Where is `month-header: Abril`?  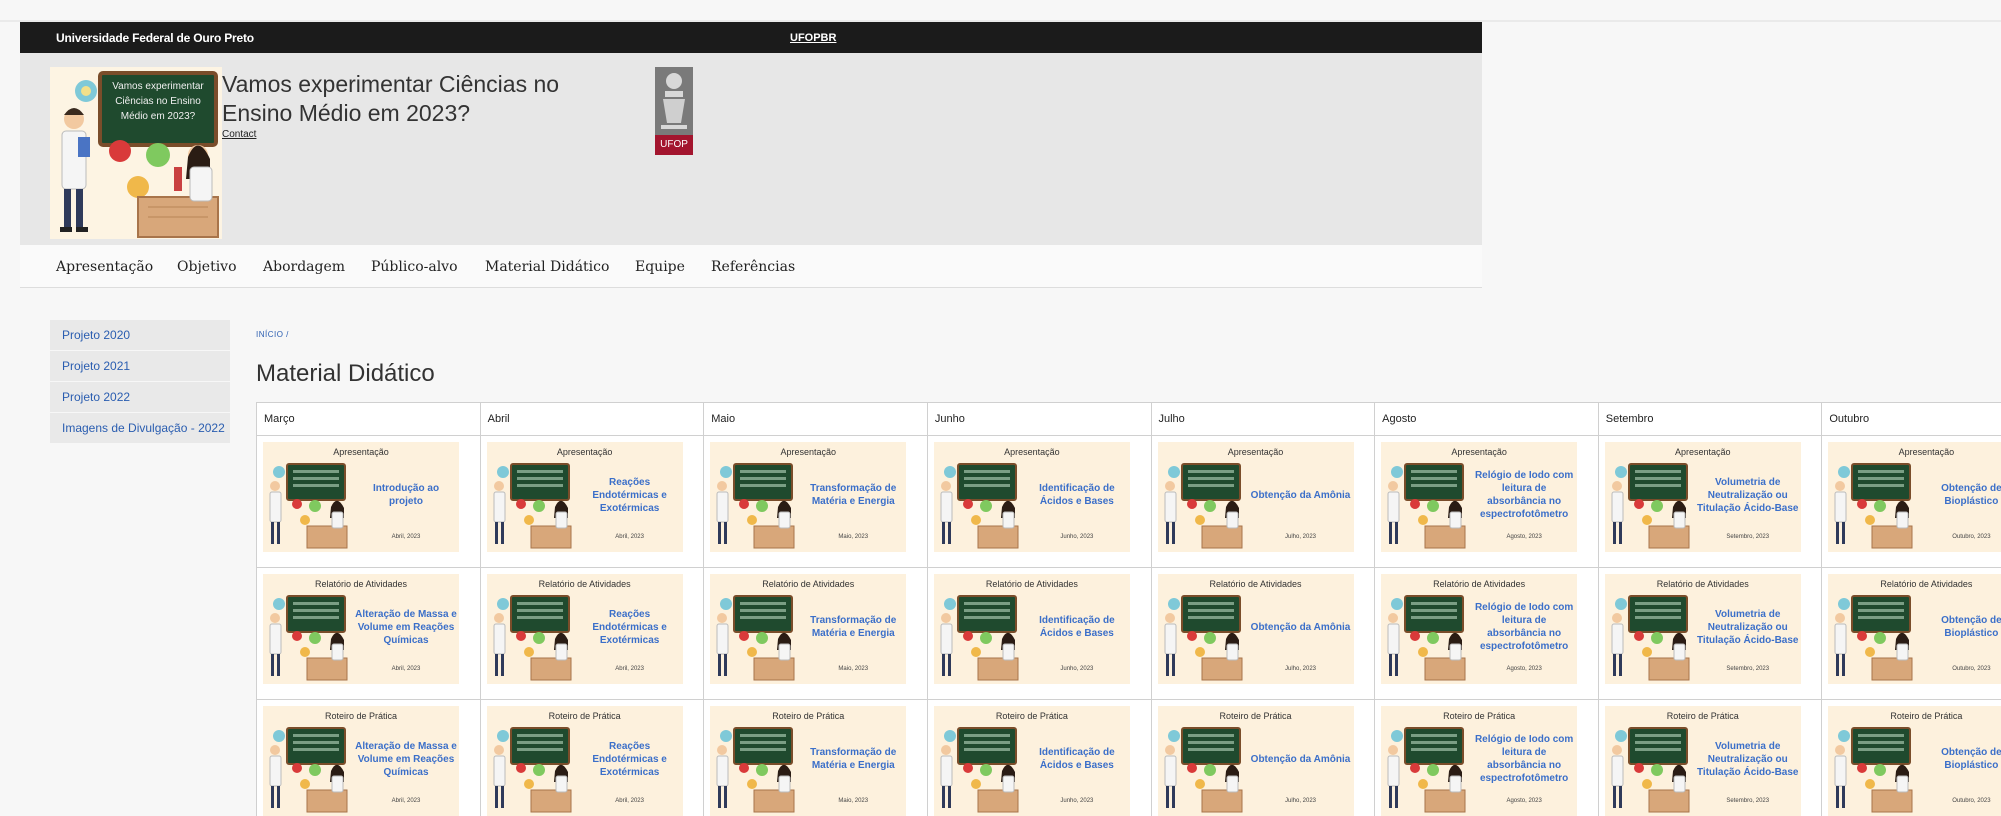 month-header: Abril is located at coordinates (592, 419).